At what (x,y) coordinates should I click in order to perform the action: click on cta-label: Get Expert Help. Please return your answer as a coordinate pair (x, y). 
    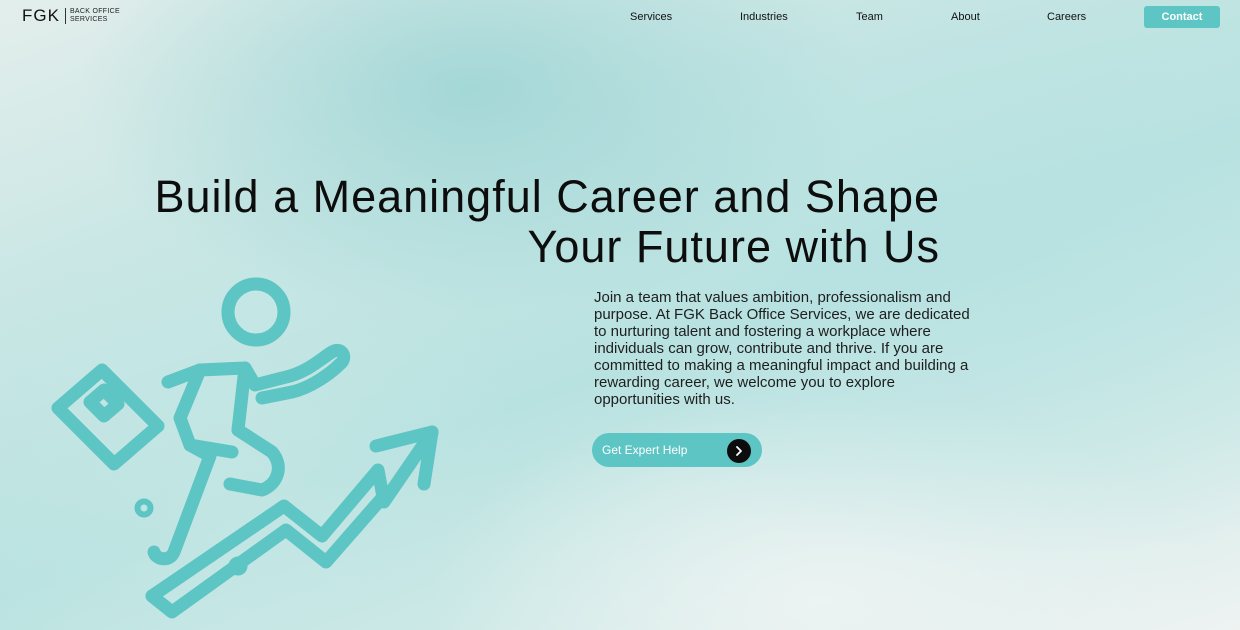
    Looking at the image, I should click on (645, 450).